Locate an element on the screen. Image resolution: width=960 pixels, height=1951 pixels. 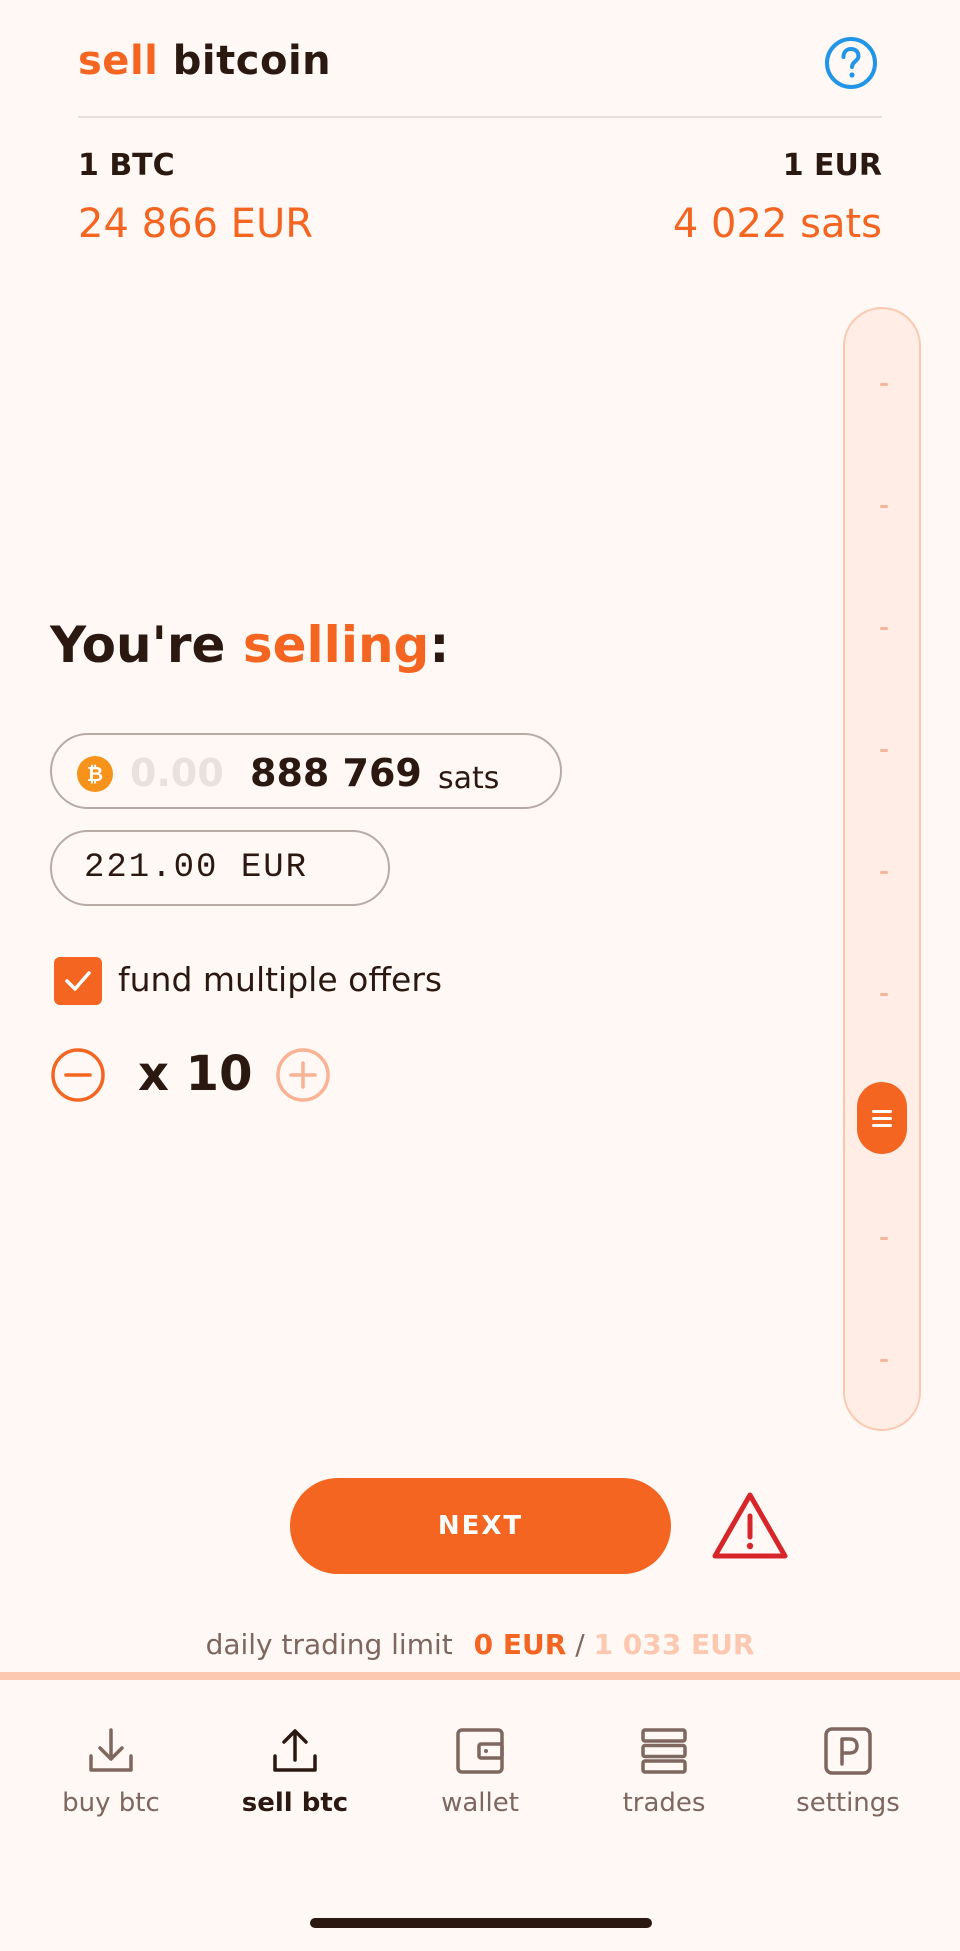
minus-circle-icon is located at coordinates (78, 1075).